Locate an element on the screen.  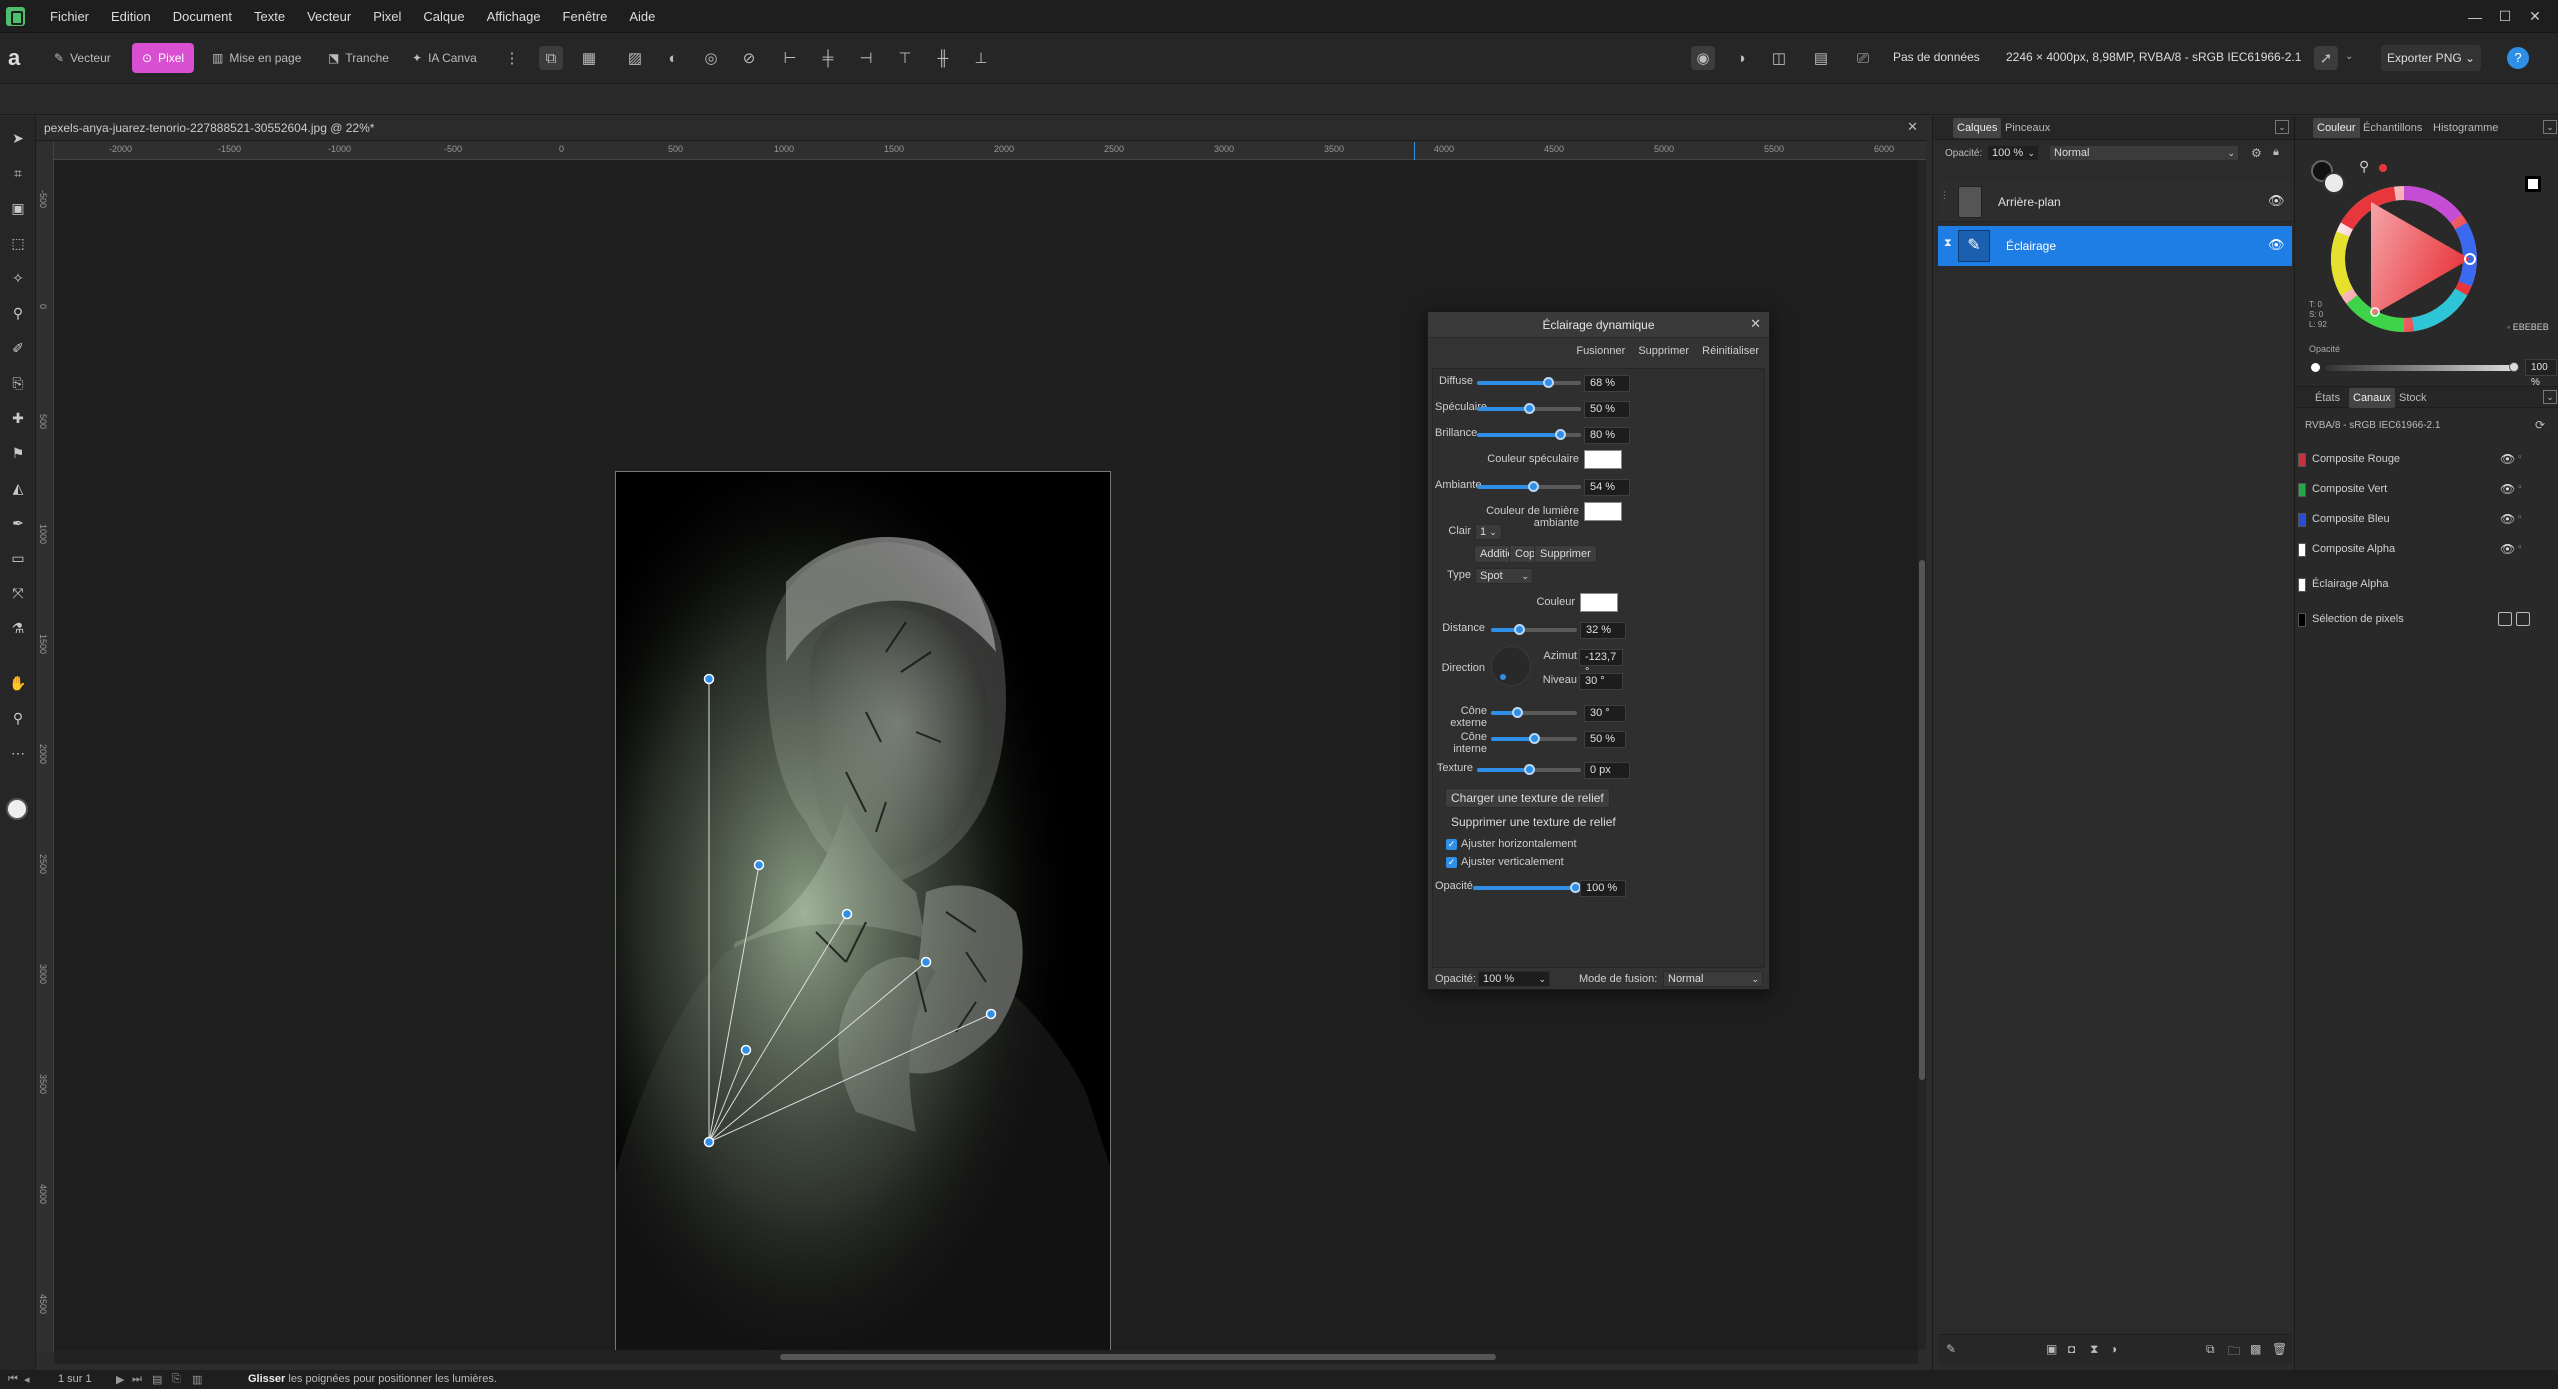
page-thumbs-icon: ▤ is located at coordinates (157, 1379).